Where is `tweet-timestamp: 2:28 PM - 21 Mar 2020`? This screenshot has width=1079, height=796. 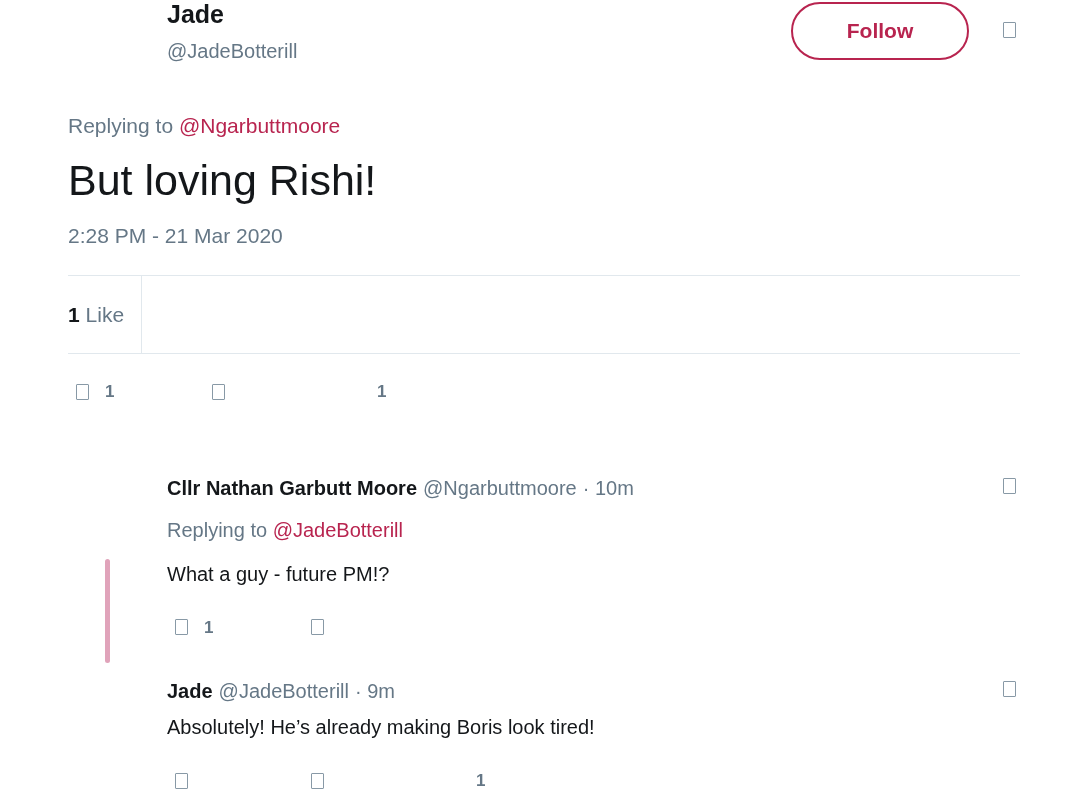
tweet-timestamp: 2:28 PM - 21 Mar 2020 is located at coordinates (544, 235).